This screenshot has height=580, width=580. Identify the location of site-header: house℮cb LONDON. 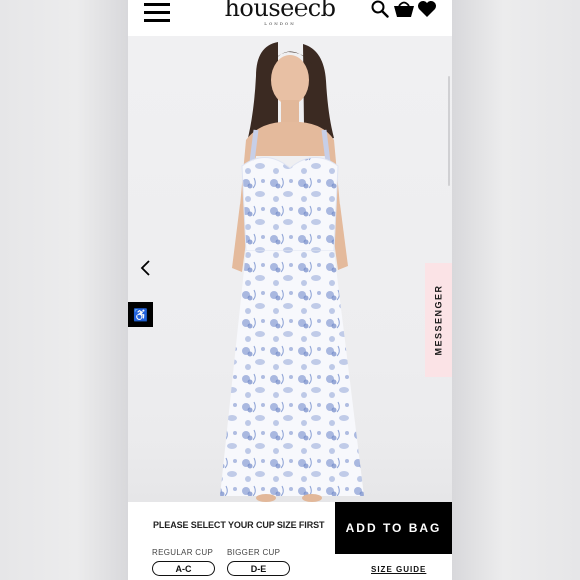
(290, 18).